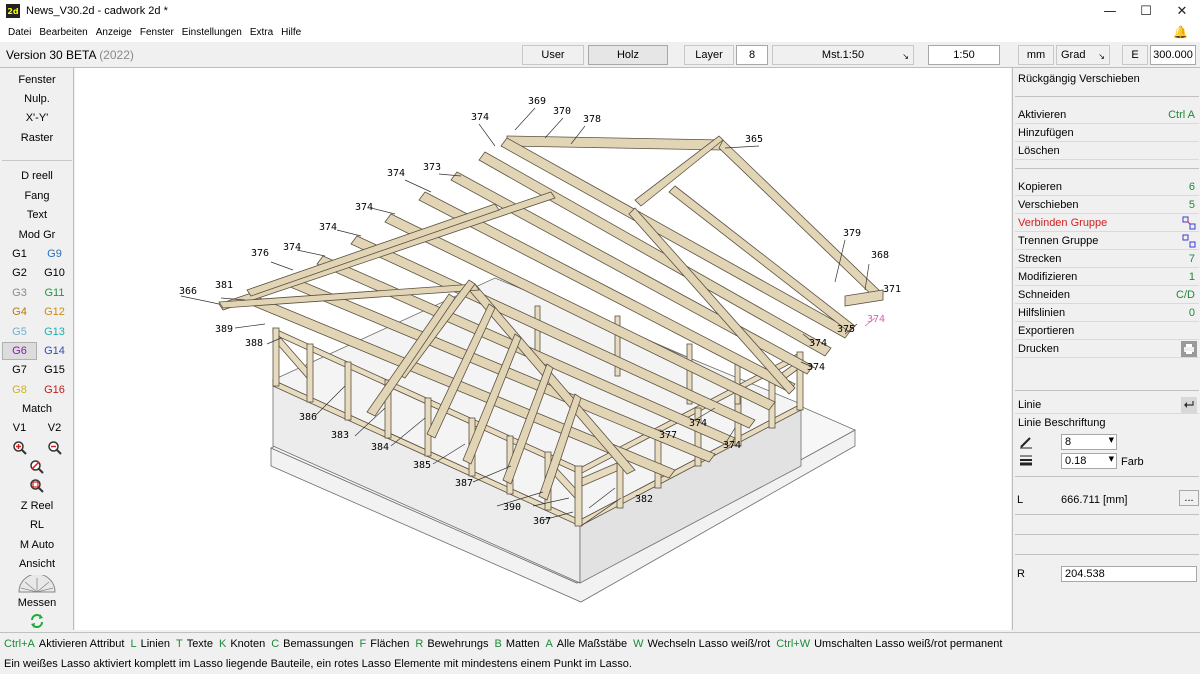  I want to click on part-label: 390, so click(512, 507).